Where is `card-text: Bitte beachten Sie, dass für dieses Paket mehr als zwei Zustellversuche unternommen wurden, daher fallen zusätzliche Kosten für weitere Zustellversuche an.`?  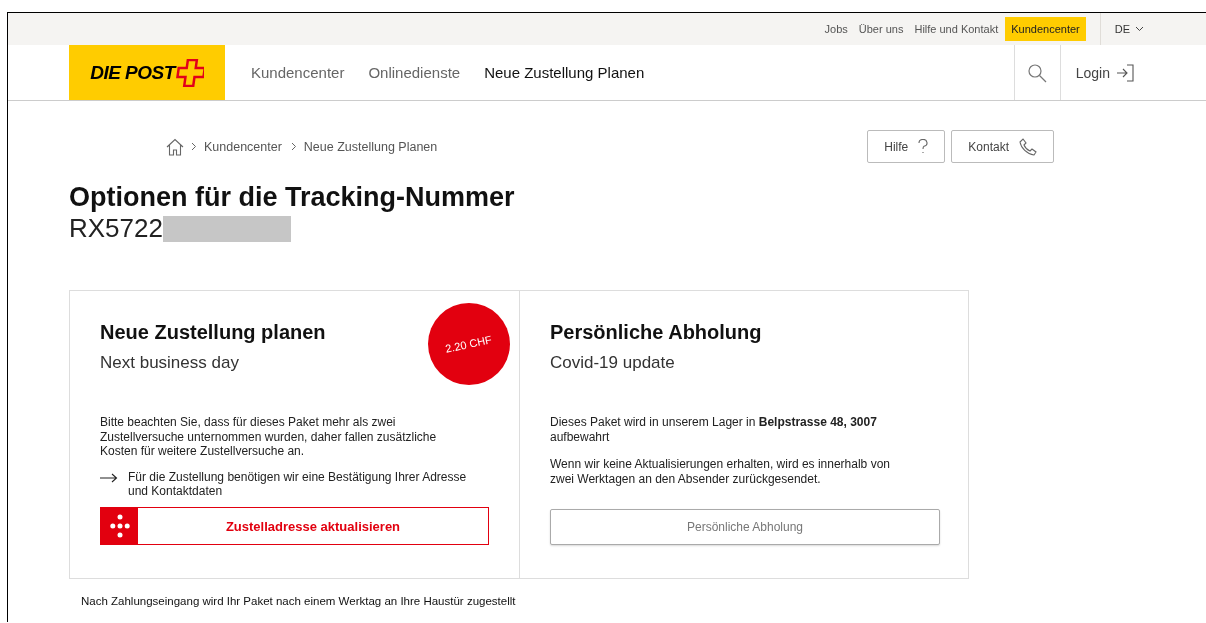
card-text: Bitte beachten Sie, dass für dieses Paket mehr als zwei Zustellversuche unternommen wurden, daher fallen zusätzliche Kosten für weitere Zustellversuche an. is located at coordinates (269, 437).